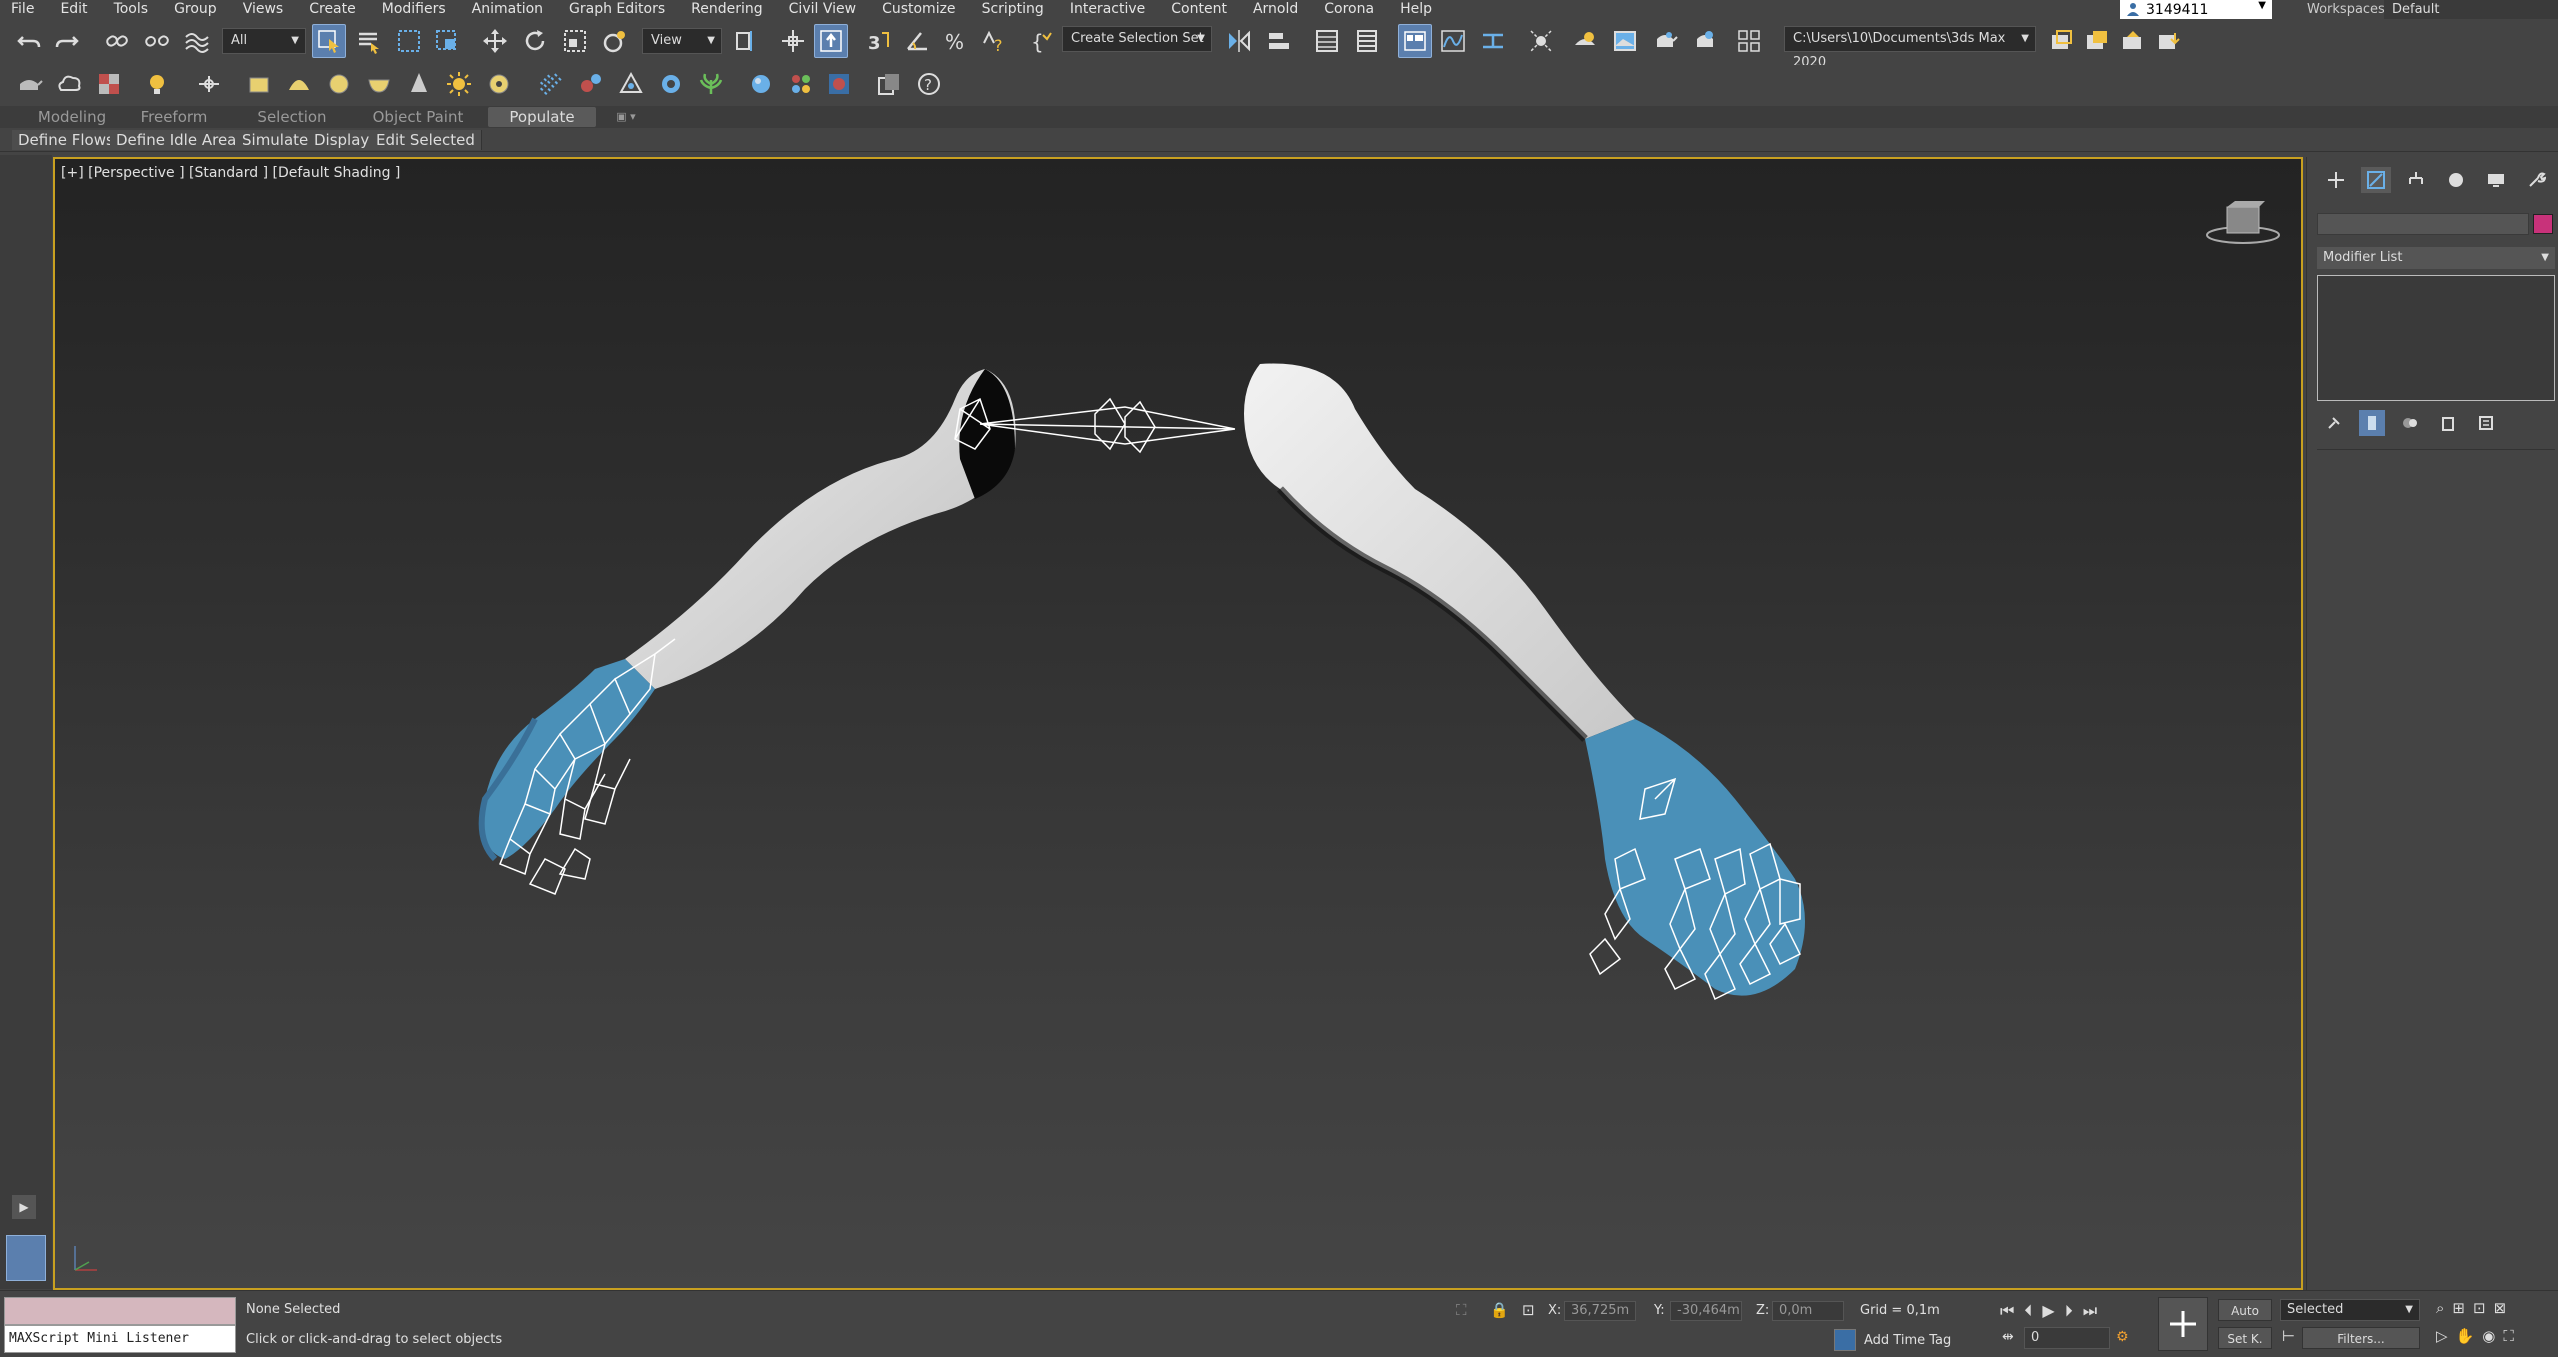 The width and height of the screenshot is (2558, 1357). What do you see at coordinates (414, 9) in the screenshot?
I see `menu-modifiers: Modifiers` at bounding box center [414, 9].